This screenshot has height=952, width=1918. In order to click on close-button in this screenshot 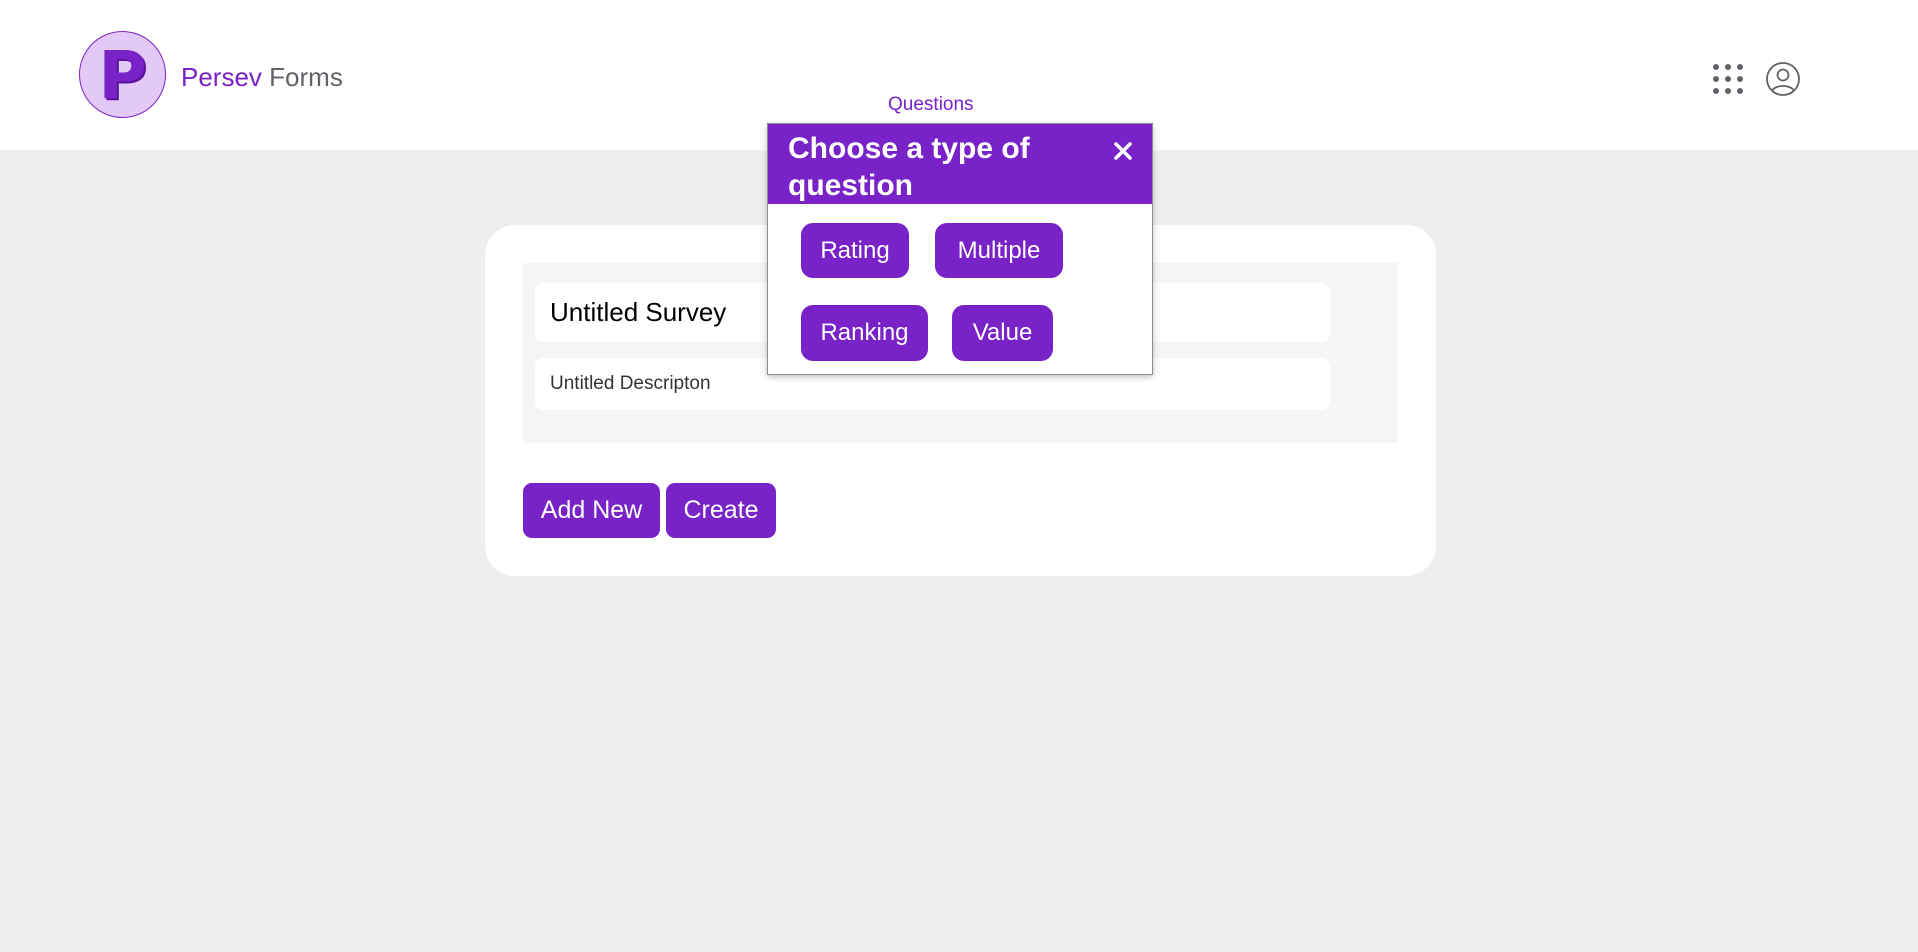, I will do `click(1123, 151)`.